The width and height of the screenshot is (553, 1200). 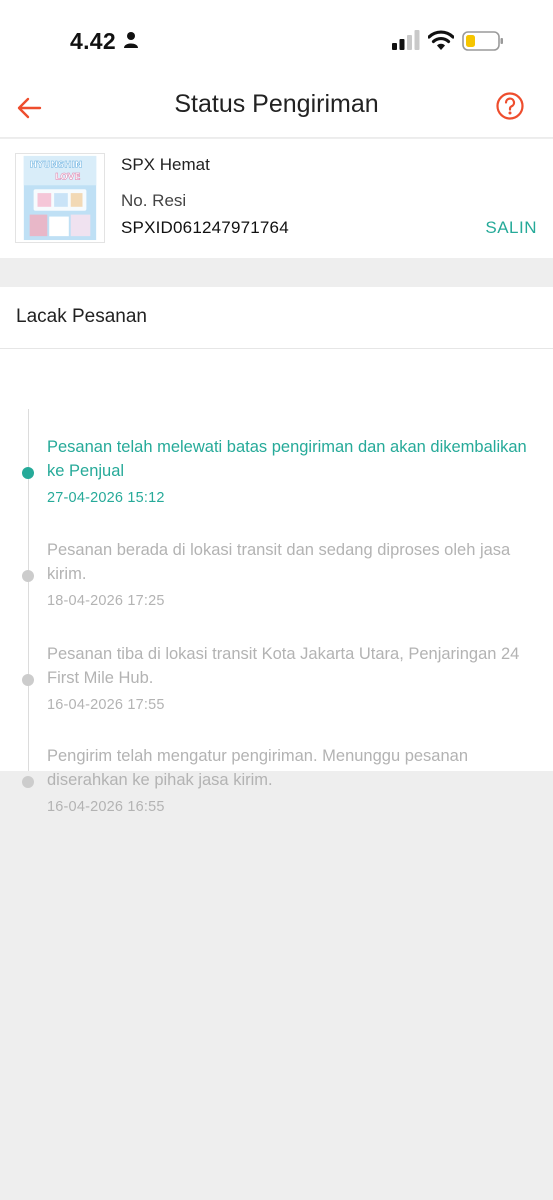 I want to click on status-bar: 4.42, so click(x=276, y=40).